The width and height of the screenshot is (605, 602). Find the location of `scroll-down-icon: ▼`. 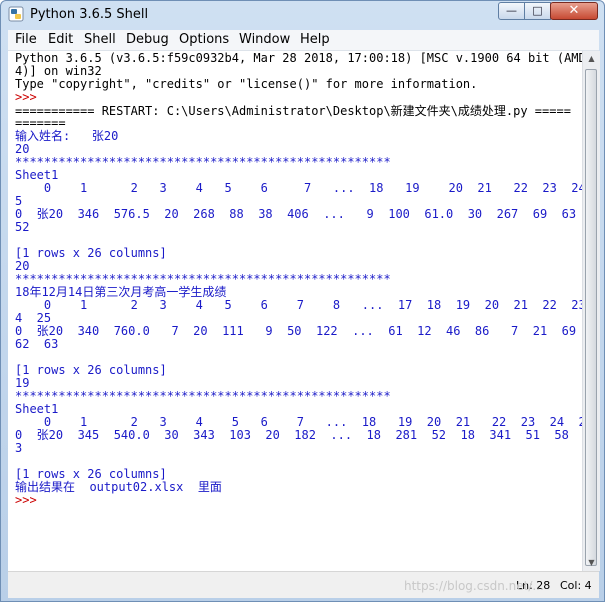

scroll-down-icon: ▼ is located at coordinates (591, 563).